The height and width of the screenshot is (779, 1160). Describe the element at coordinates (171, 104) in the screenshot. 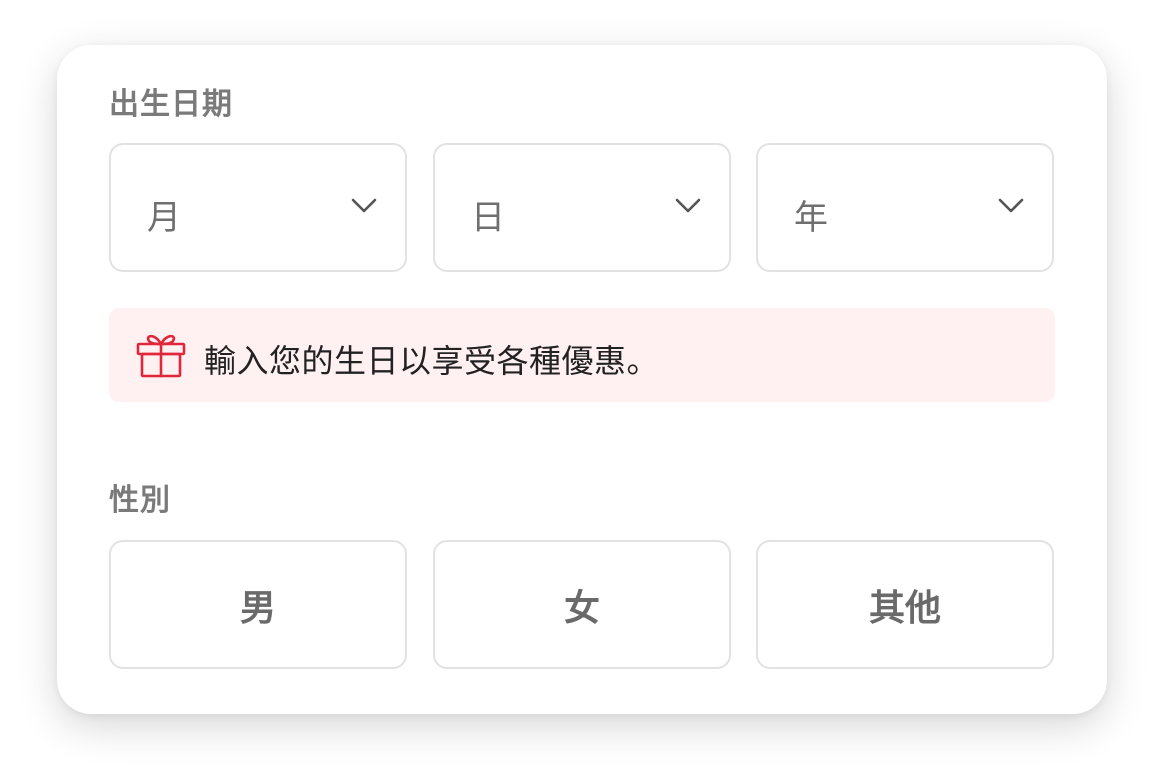

I see `birthdate-label: 出生日期` at that location.